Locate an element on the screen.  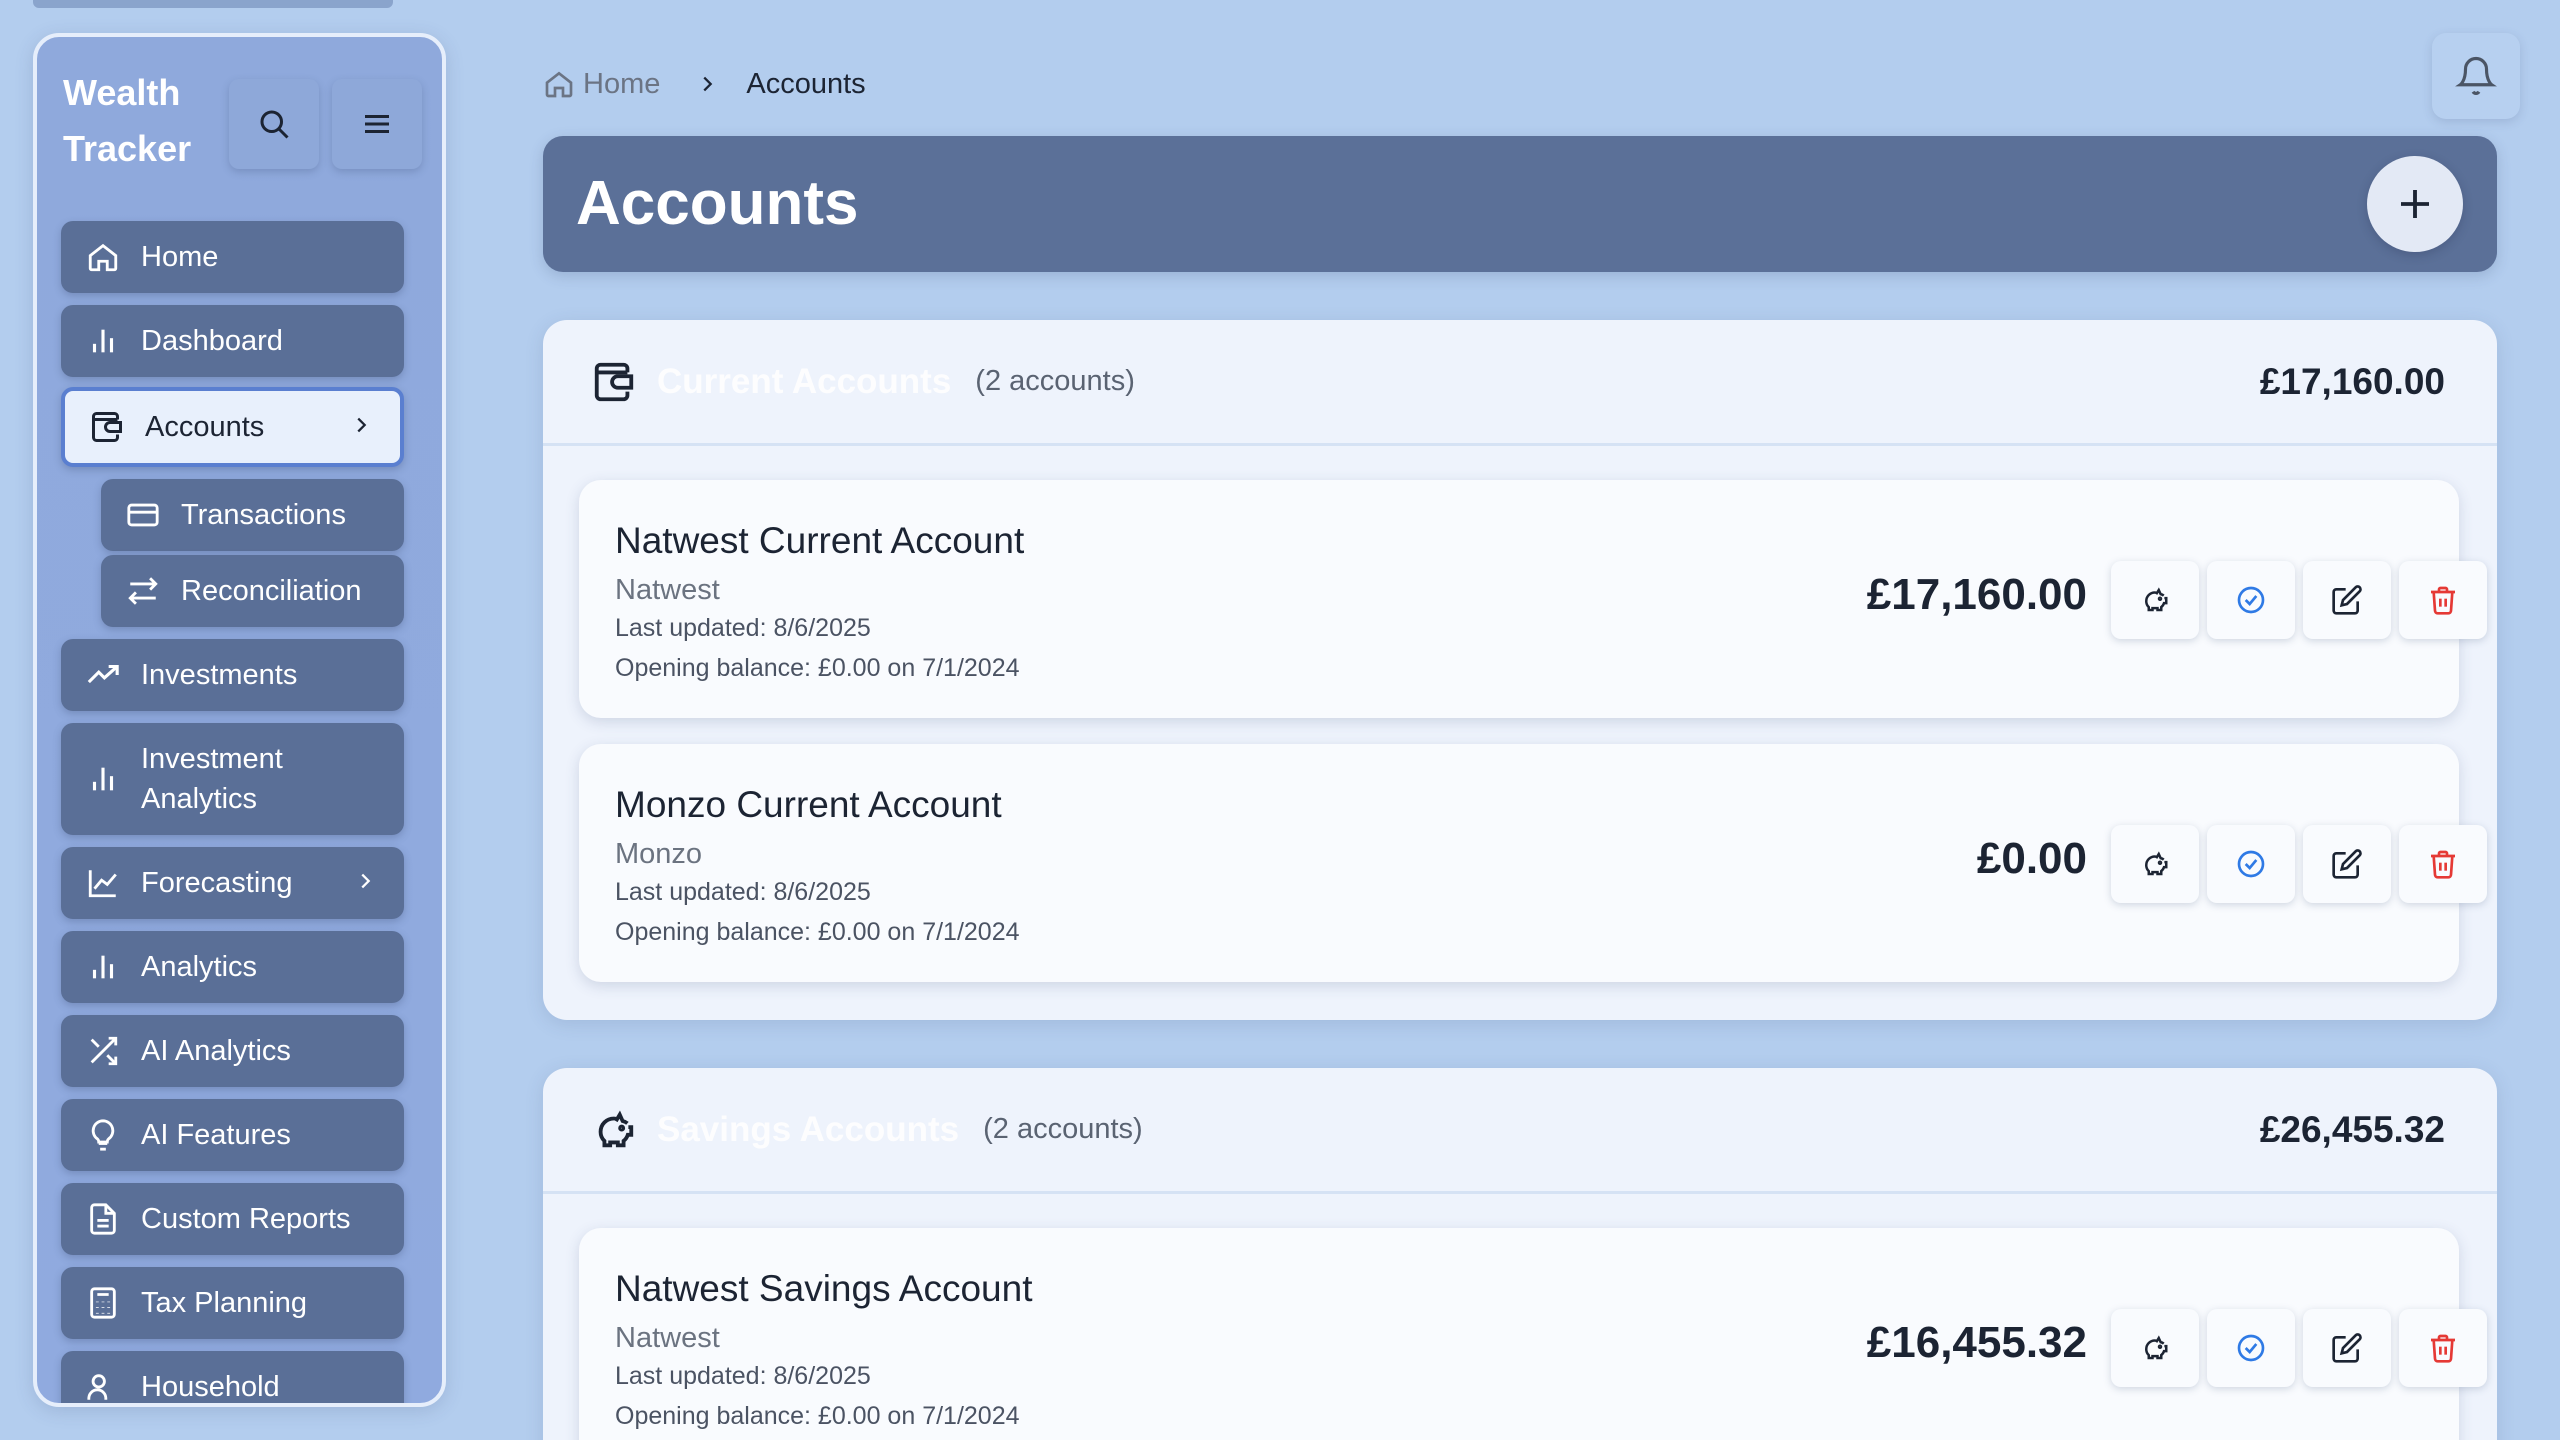
sidebar-item-label: Analytics is located at coordinates (199, 967).